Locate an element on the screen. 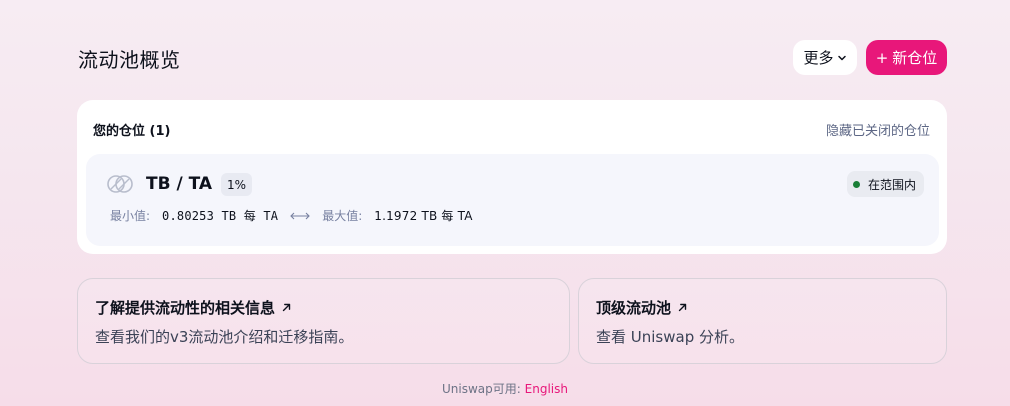 This screenshot has width=1010, height=406. min-price-label: 最小值: is located at coordinates (130, 216).